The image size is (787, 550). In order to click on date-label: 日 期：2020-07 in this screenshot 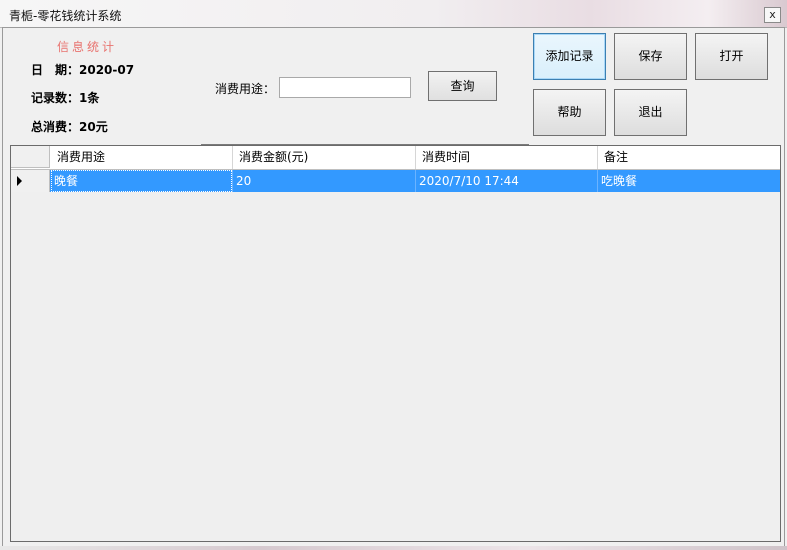, I will do `click(83, 70)`.